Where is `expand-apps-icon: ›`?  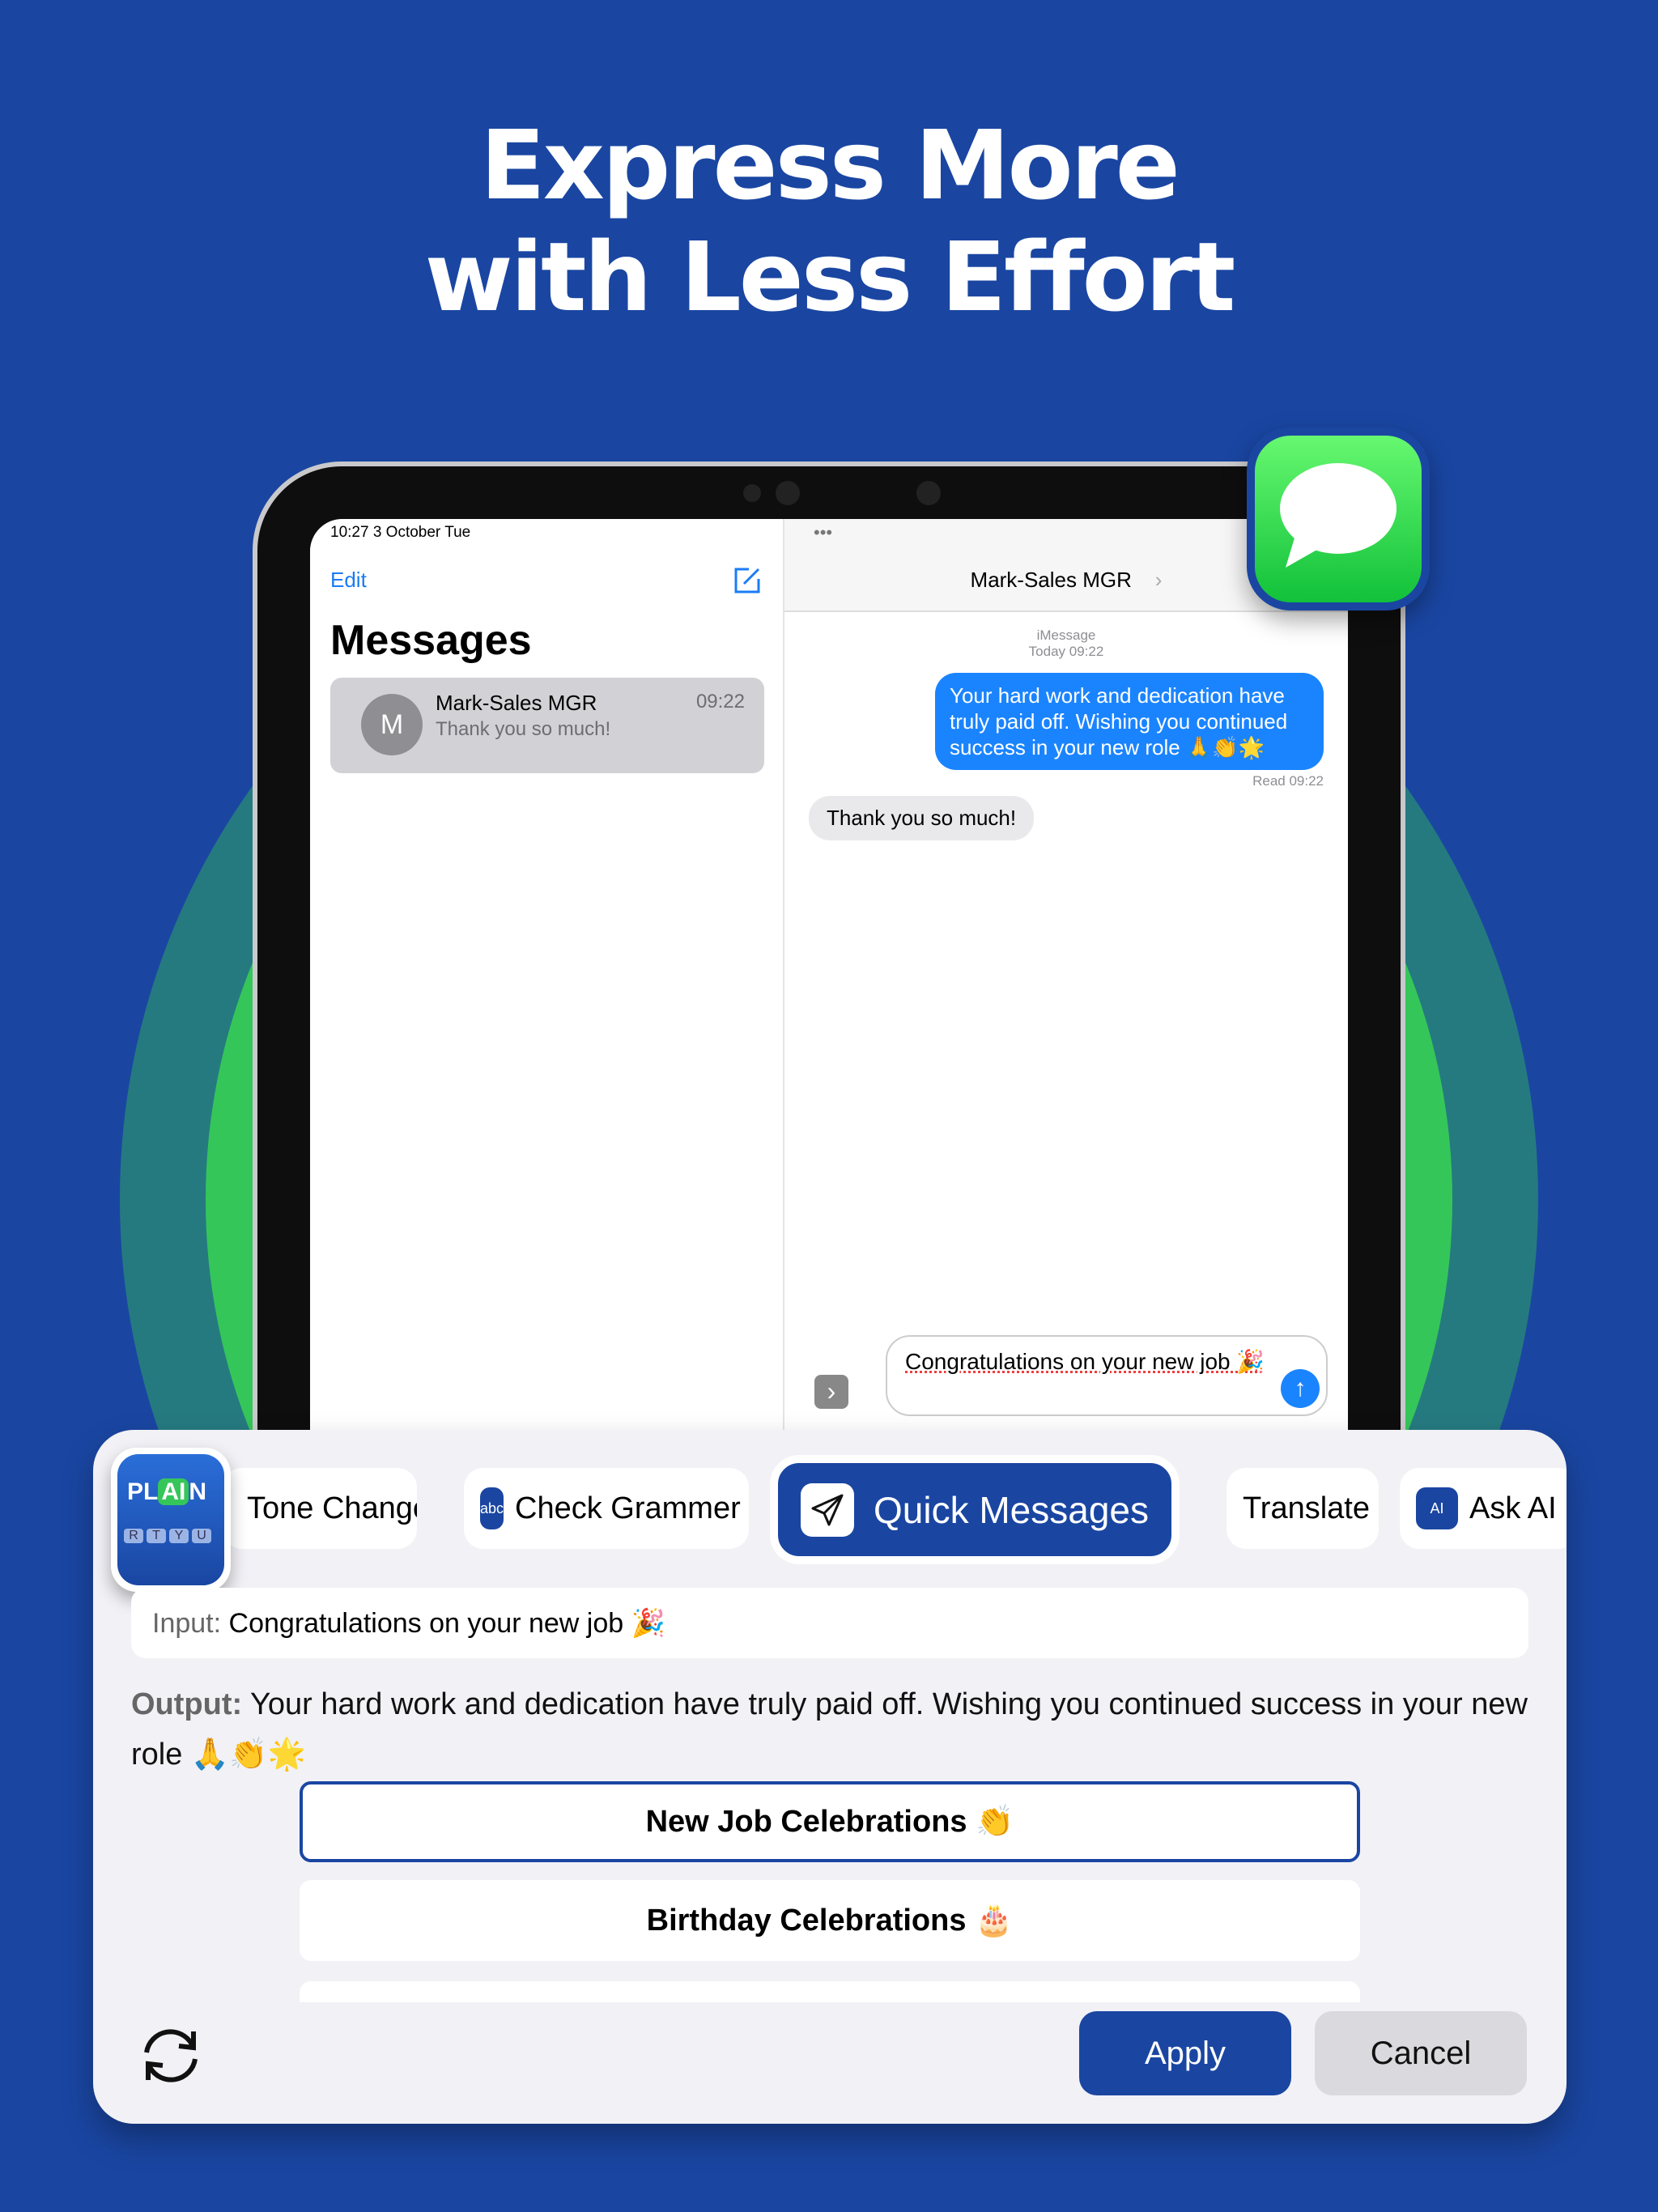
expand-apps-icon: › is located at coordinates (831, 1392).